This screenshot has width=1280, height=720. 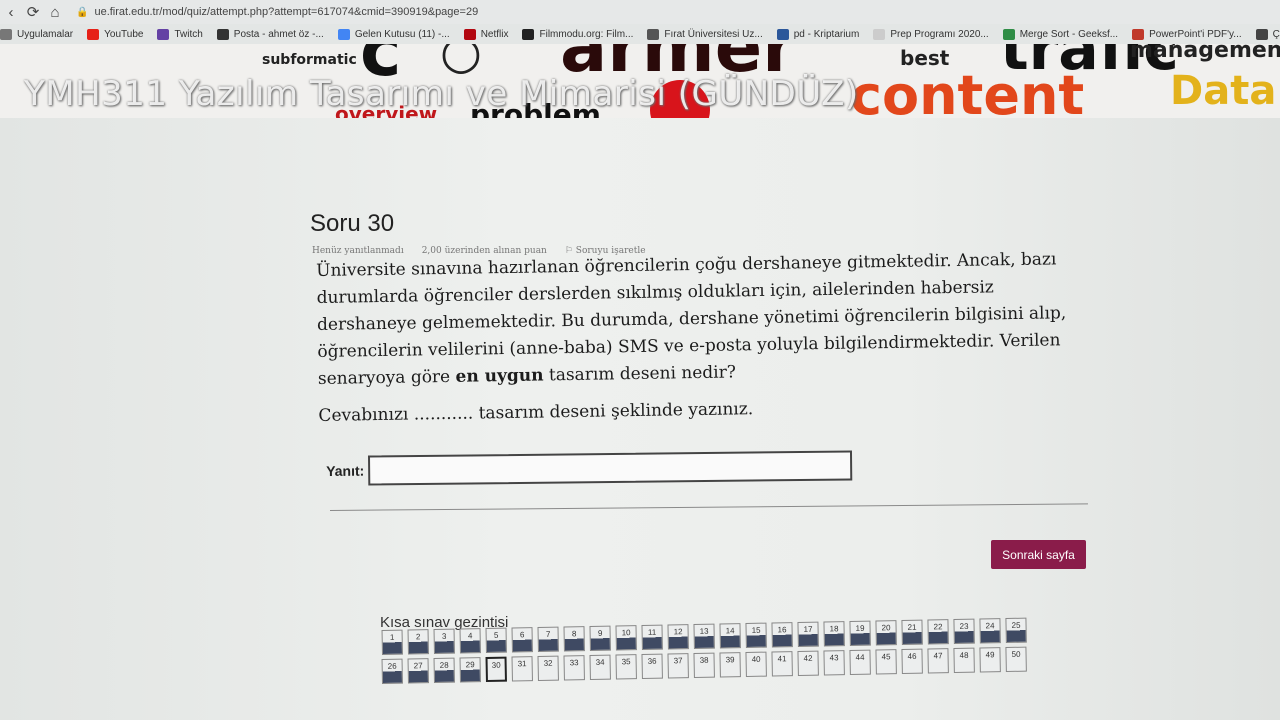 I want to click on quiz-nav-button: 31, so click(x=522, y=669).